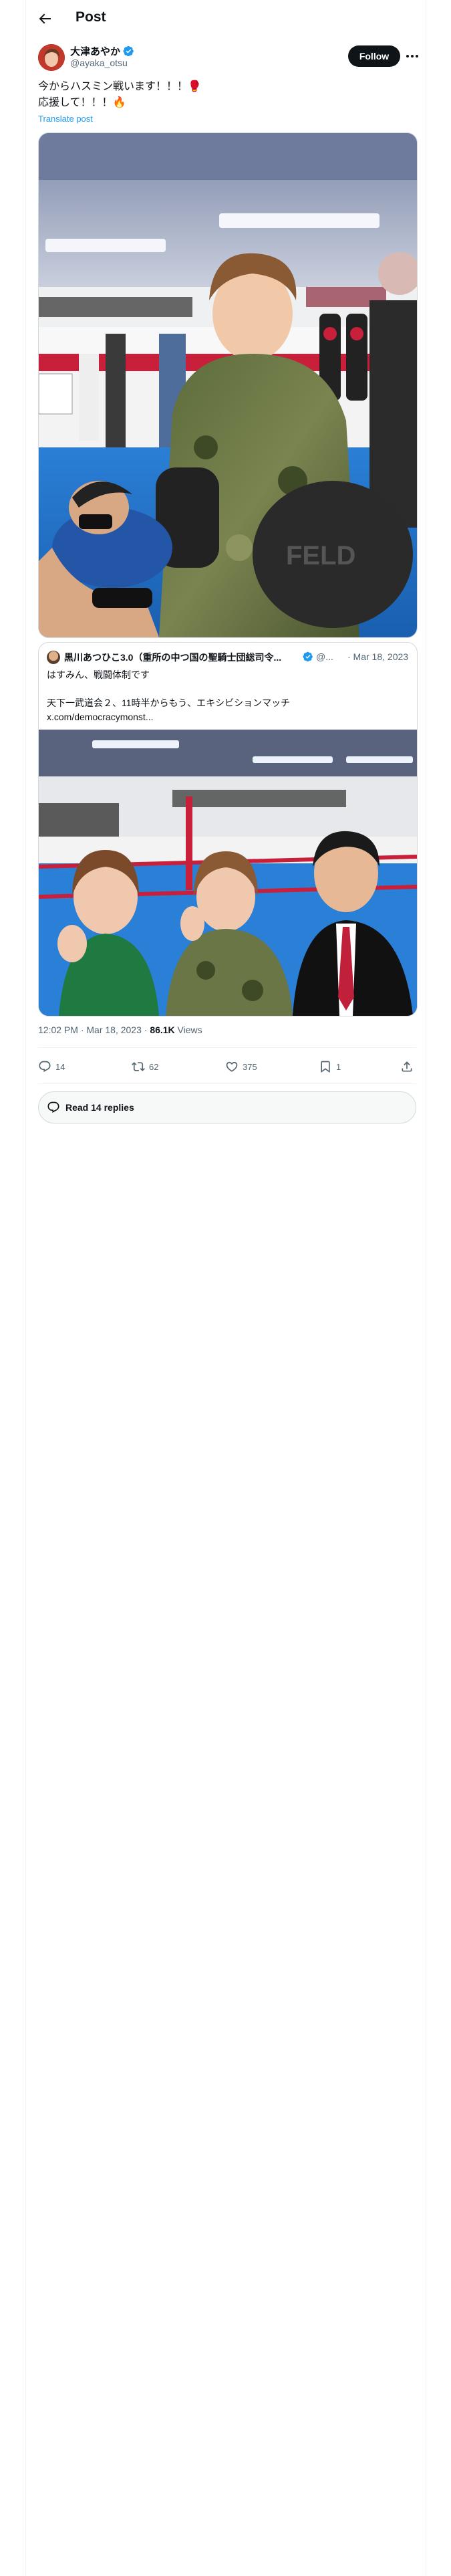 The image size is (451, 2576). Describe the element at coordinates (378, 656) in the screenshot. I see `quoted-post-date: · Mar 18, 2023` at that location.